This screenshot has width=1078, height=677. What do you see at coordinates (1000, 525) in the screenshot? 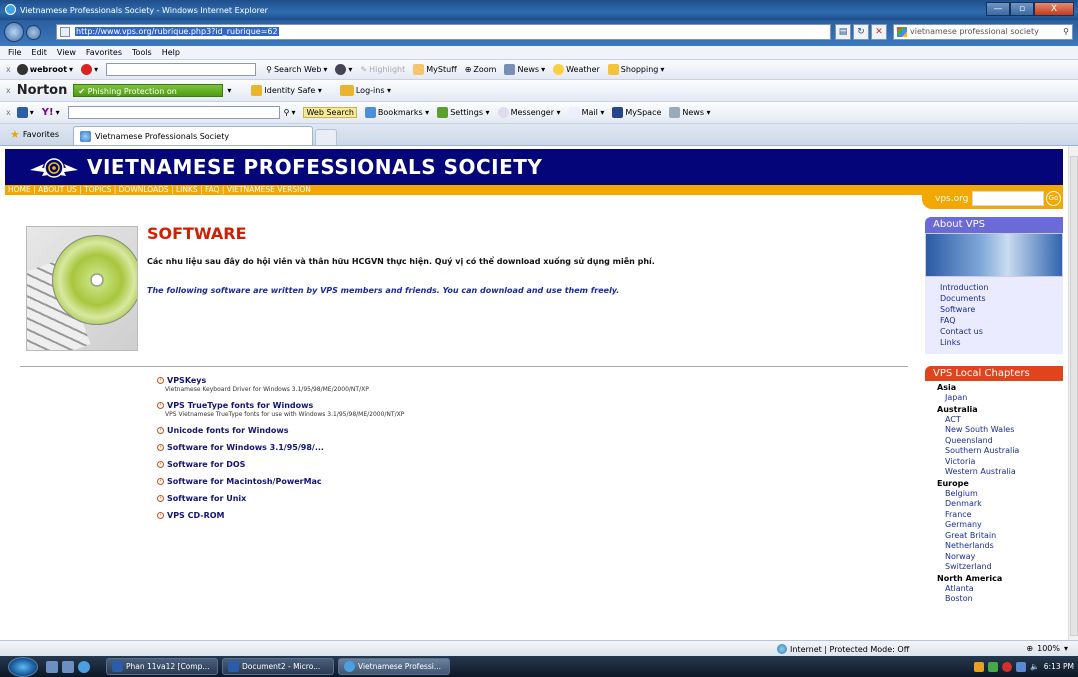
I see `chapter-link: Germany` at bounding box center [1000, 525].